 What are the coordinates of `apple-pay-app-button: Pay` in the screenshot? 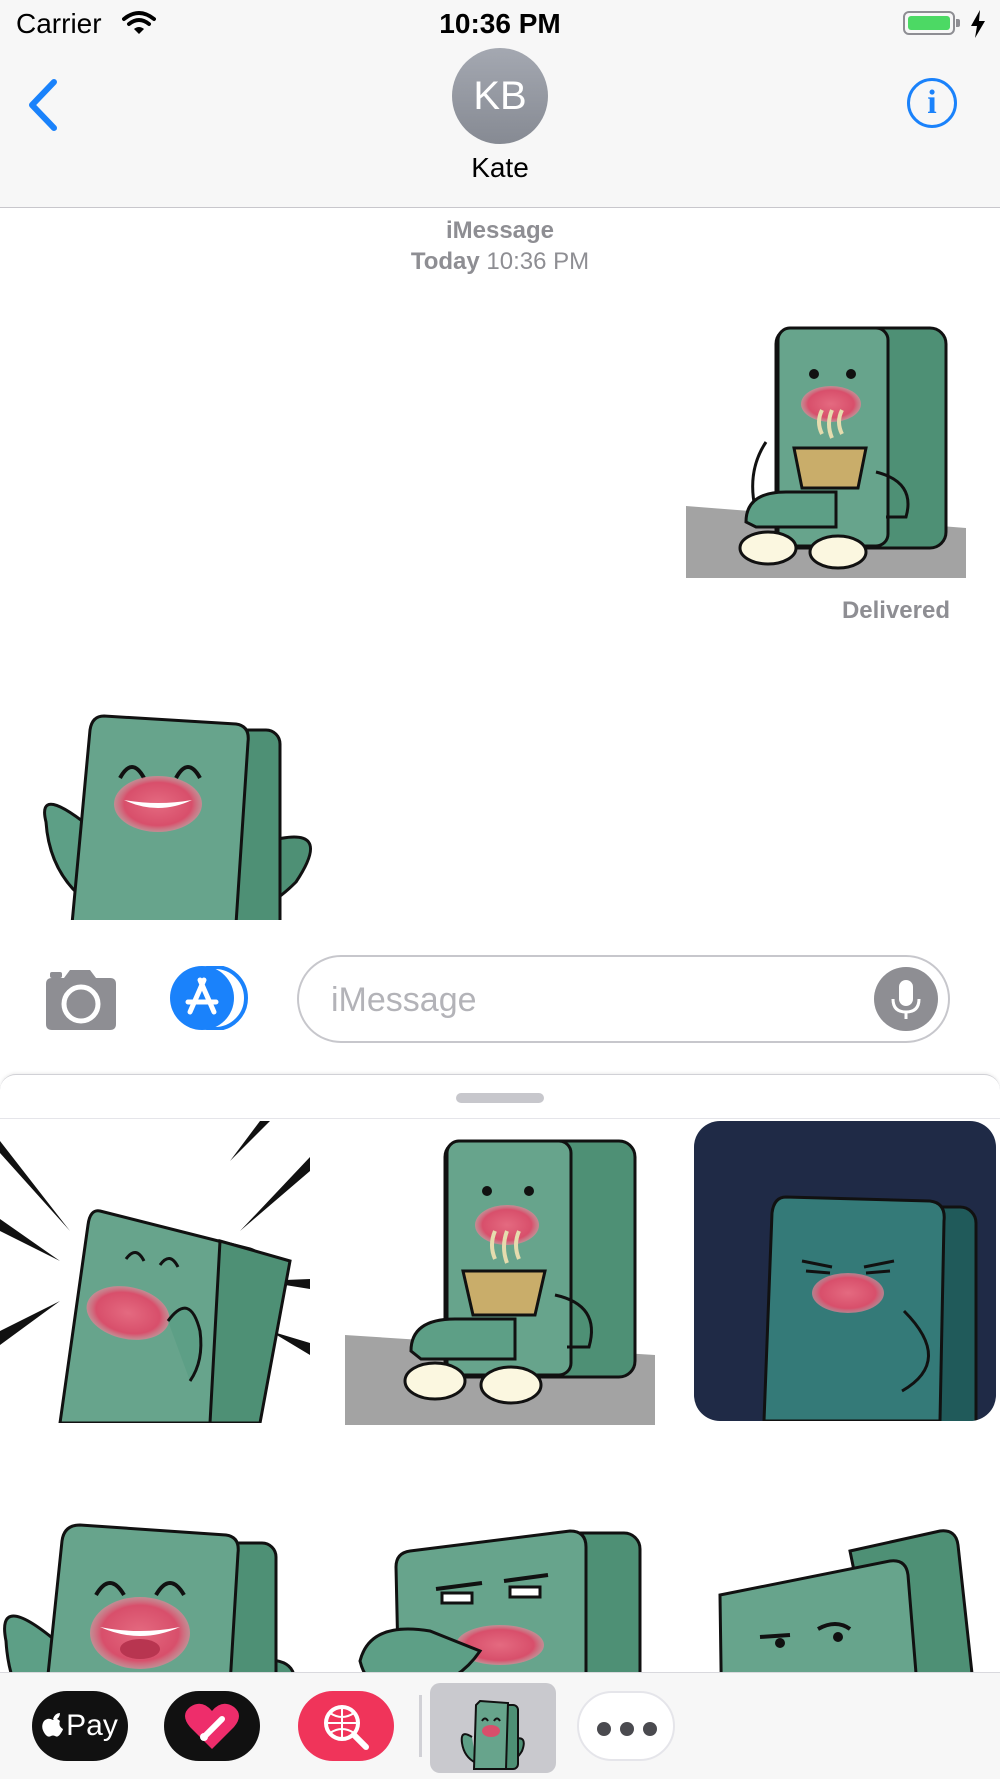 It's located at (80, 1726).